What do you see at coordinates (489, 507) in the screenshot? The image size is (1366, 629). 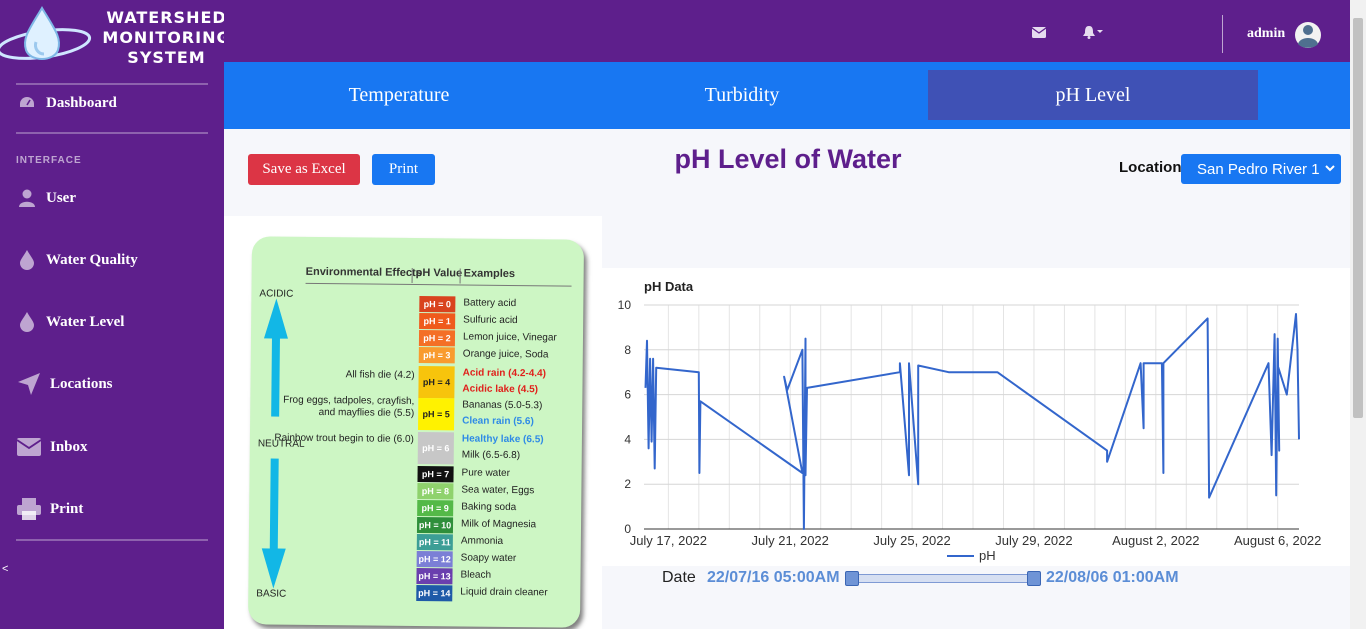 I see `ph-example: Baking soda` at bounding box center [489, 507].